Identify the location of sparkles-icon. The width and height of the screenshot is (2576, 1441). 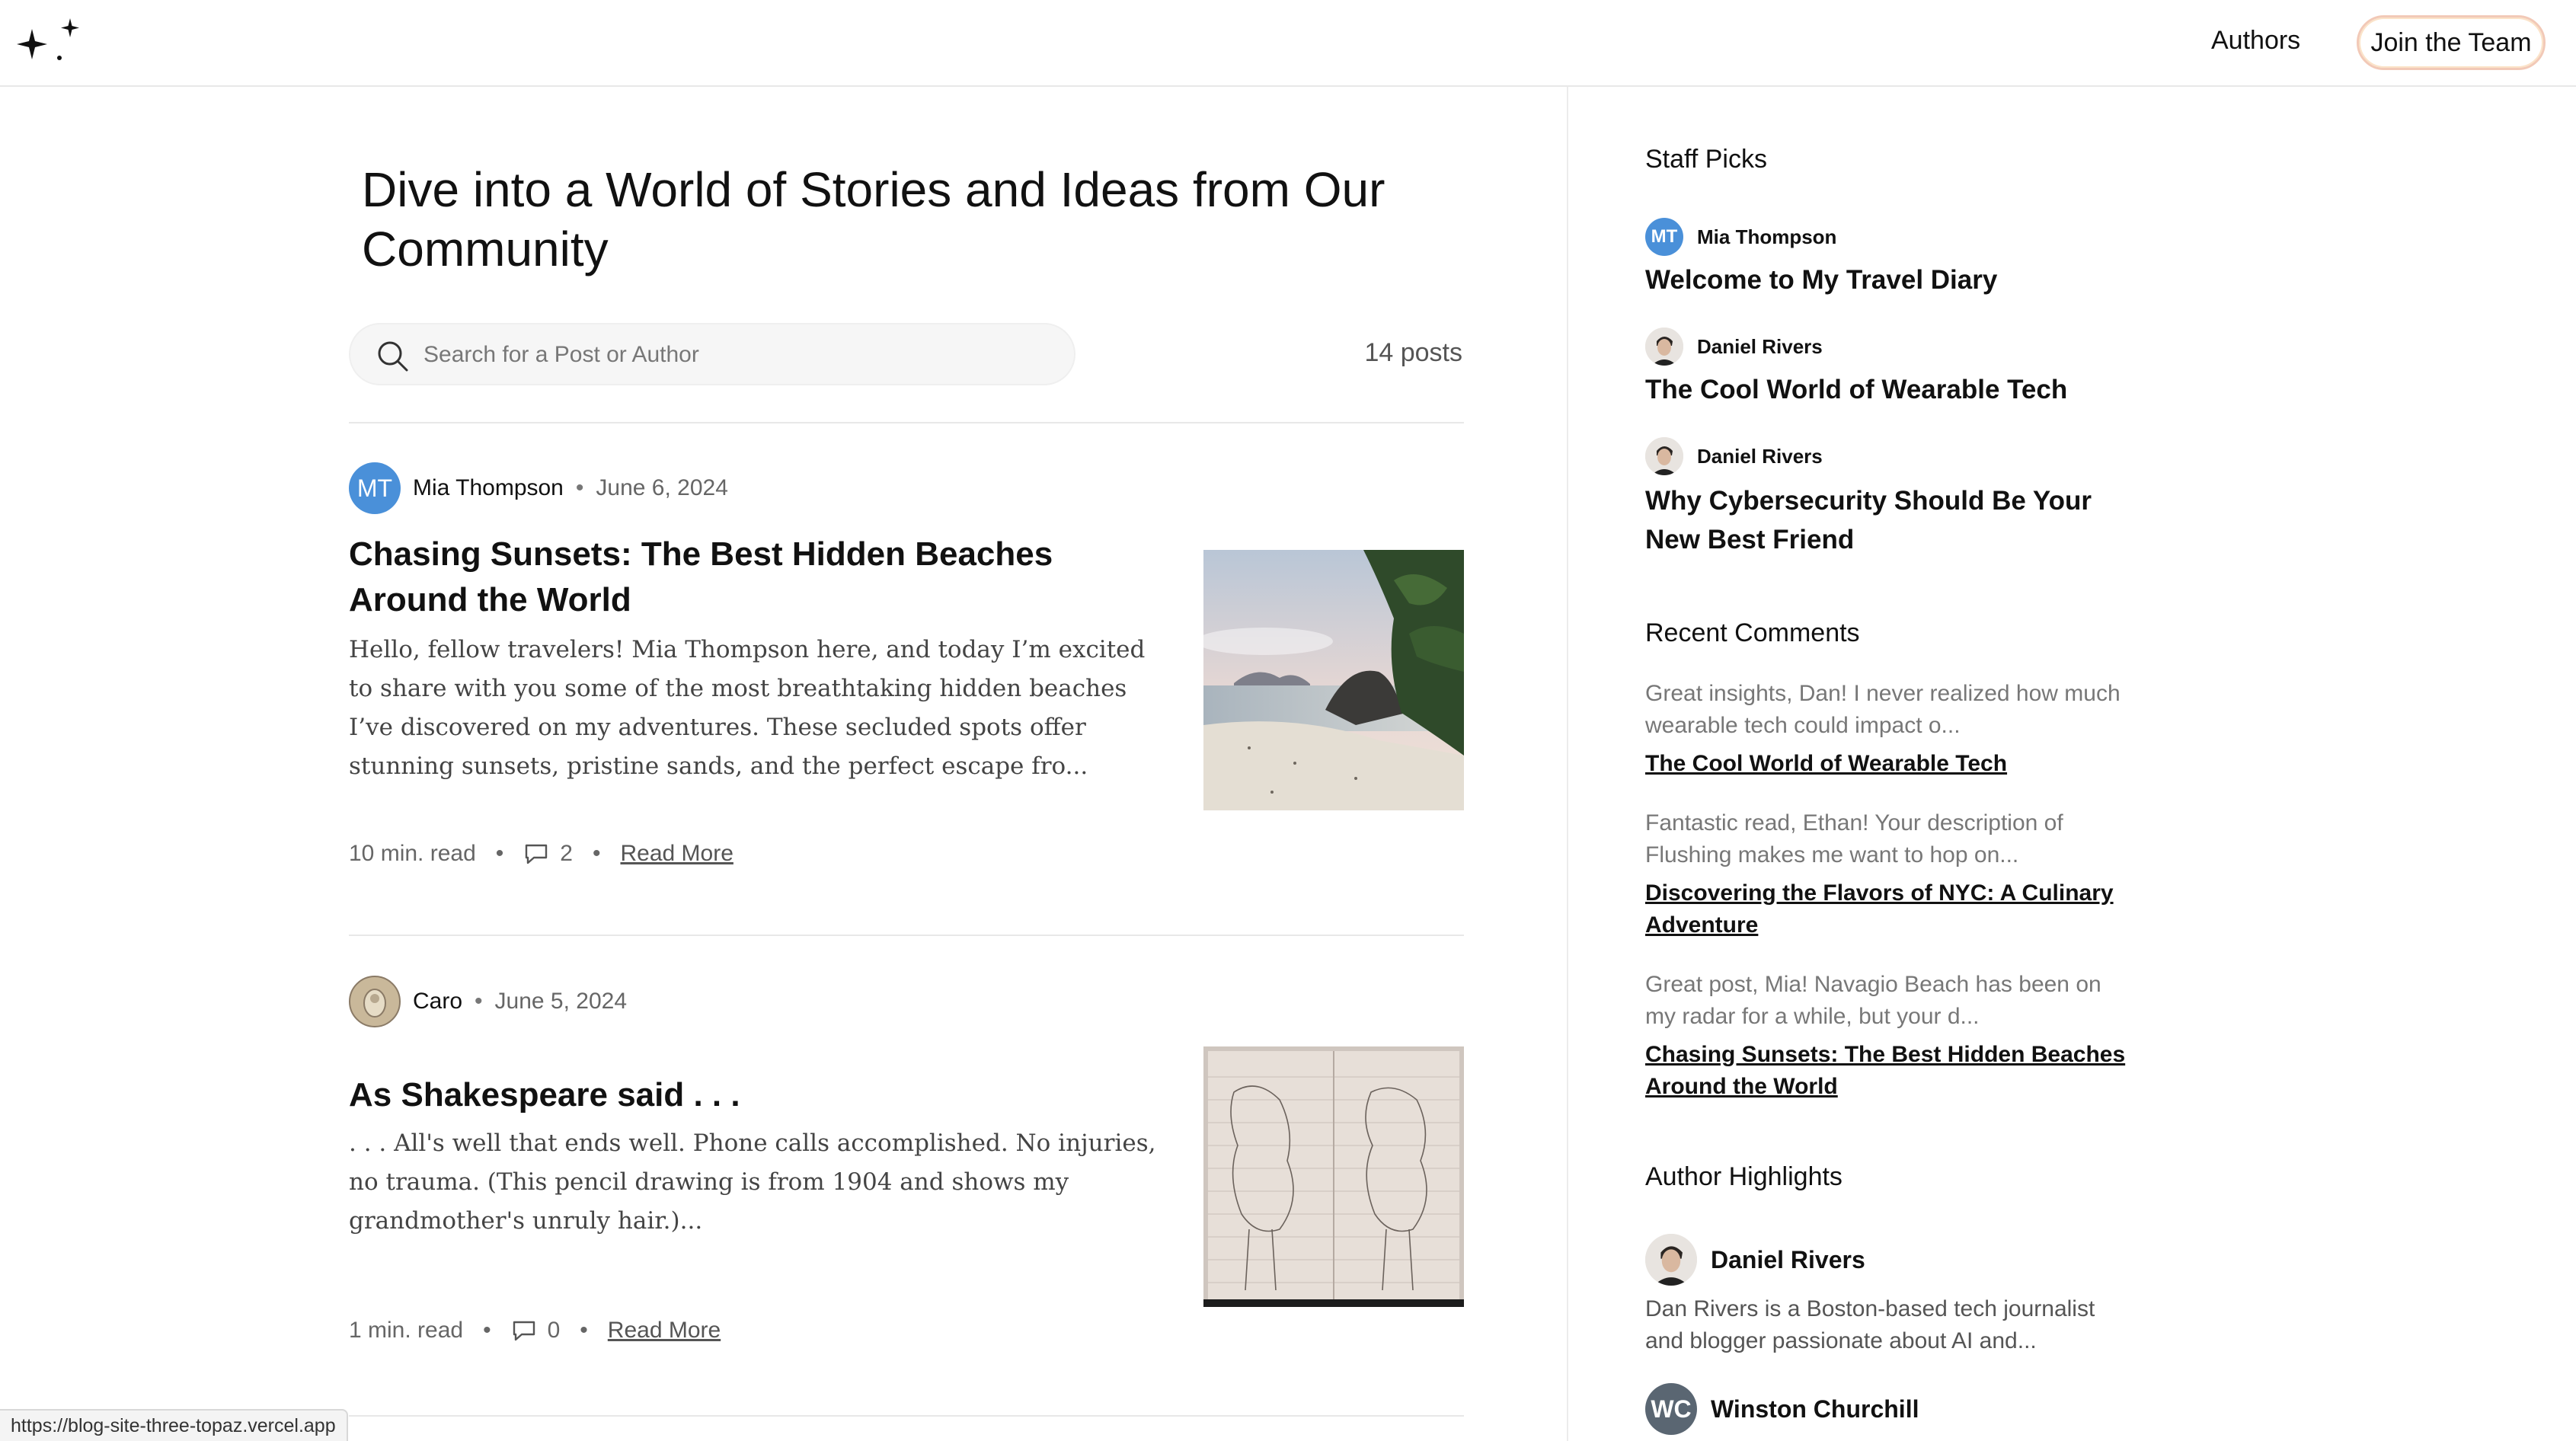
(51, 43).